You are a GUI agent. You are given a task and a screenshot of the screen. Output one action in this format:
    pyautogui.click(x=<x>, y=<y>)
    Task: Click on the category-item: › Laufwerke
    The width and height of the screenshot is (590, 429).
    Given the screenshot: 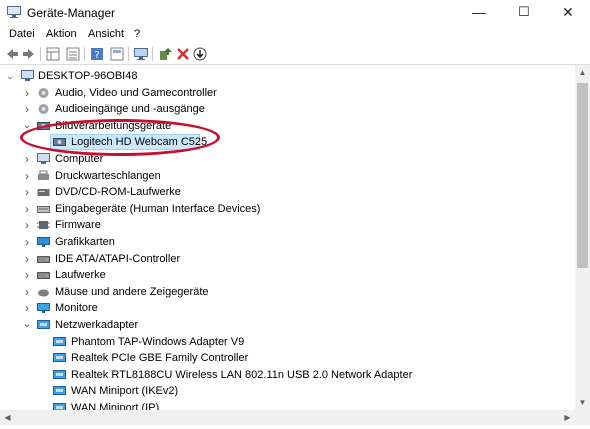 What is the action you would take?
    pyautogui.click(x=287, y=275)
    